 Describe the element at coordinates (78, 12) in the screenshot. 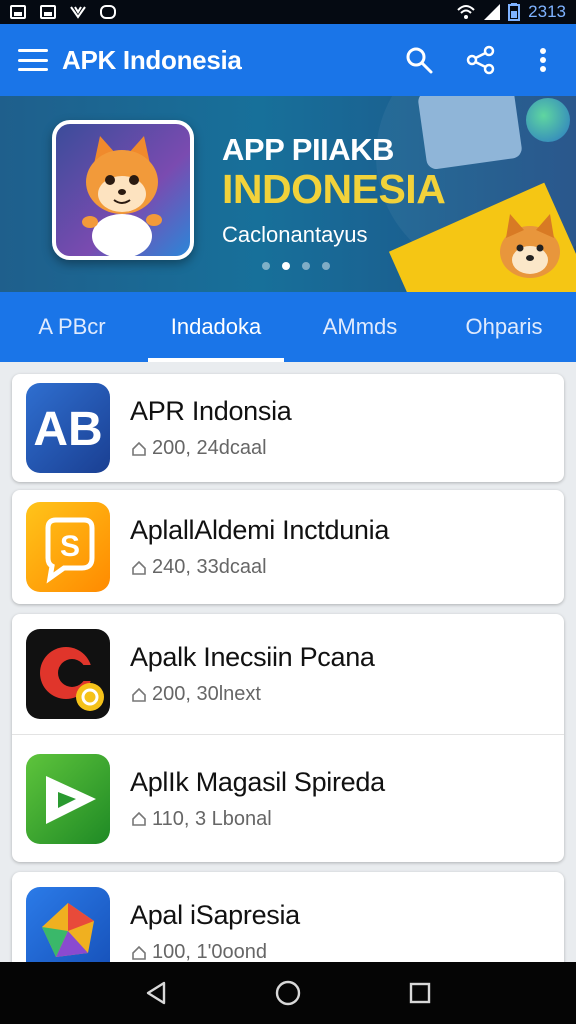

I see `notification-icon` at that location.